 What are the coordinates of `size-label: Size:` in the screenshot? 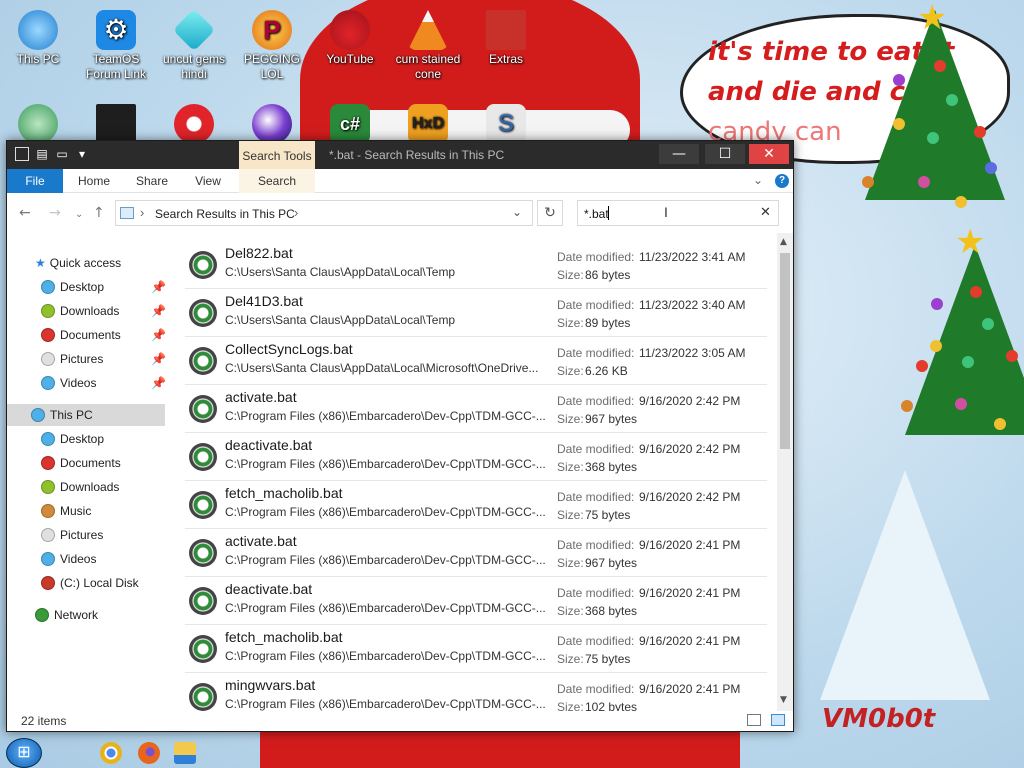 It's located at (570, 275).